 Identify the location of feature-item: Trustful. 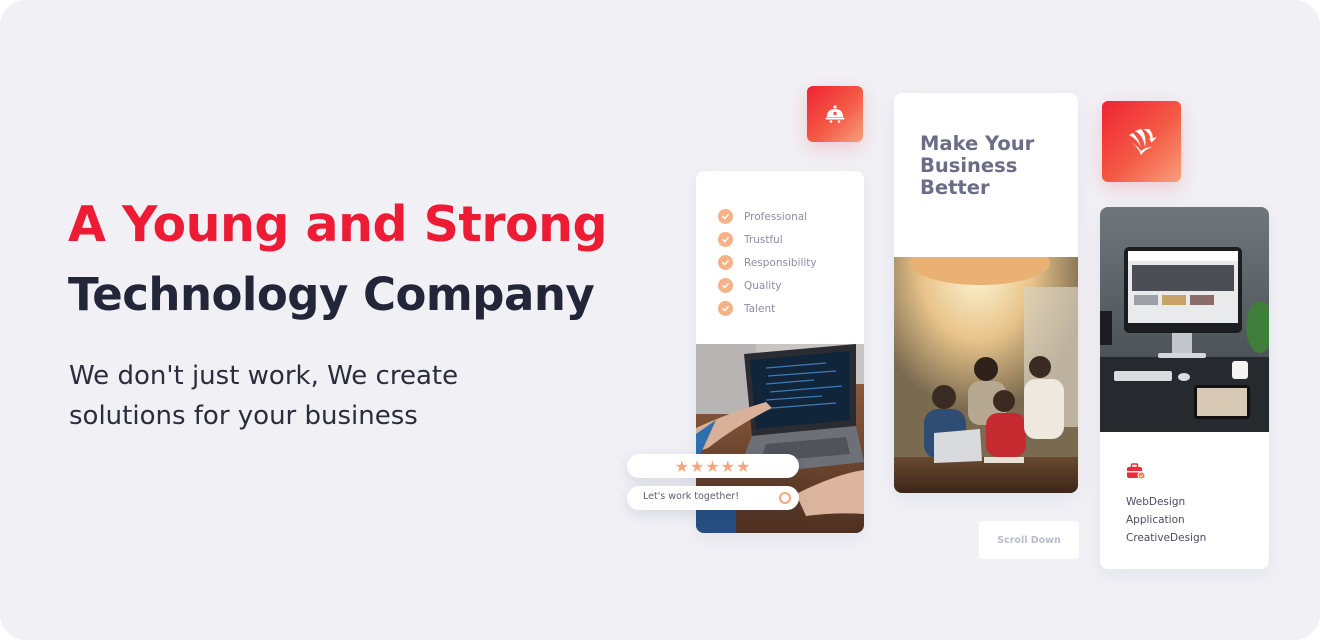
(767, 239).